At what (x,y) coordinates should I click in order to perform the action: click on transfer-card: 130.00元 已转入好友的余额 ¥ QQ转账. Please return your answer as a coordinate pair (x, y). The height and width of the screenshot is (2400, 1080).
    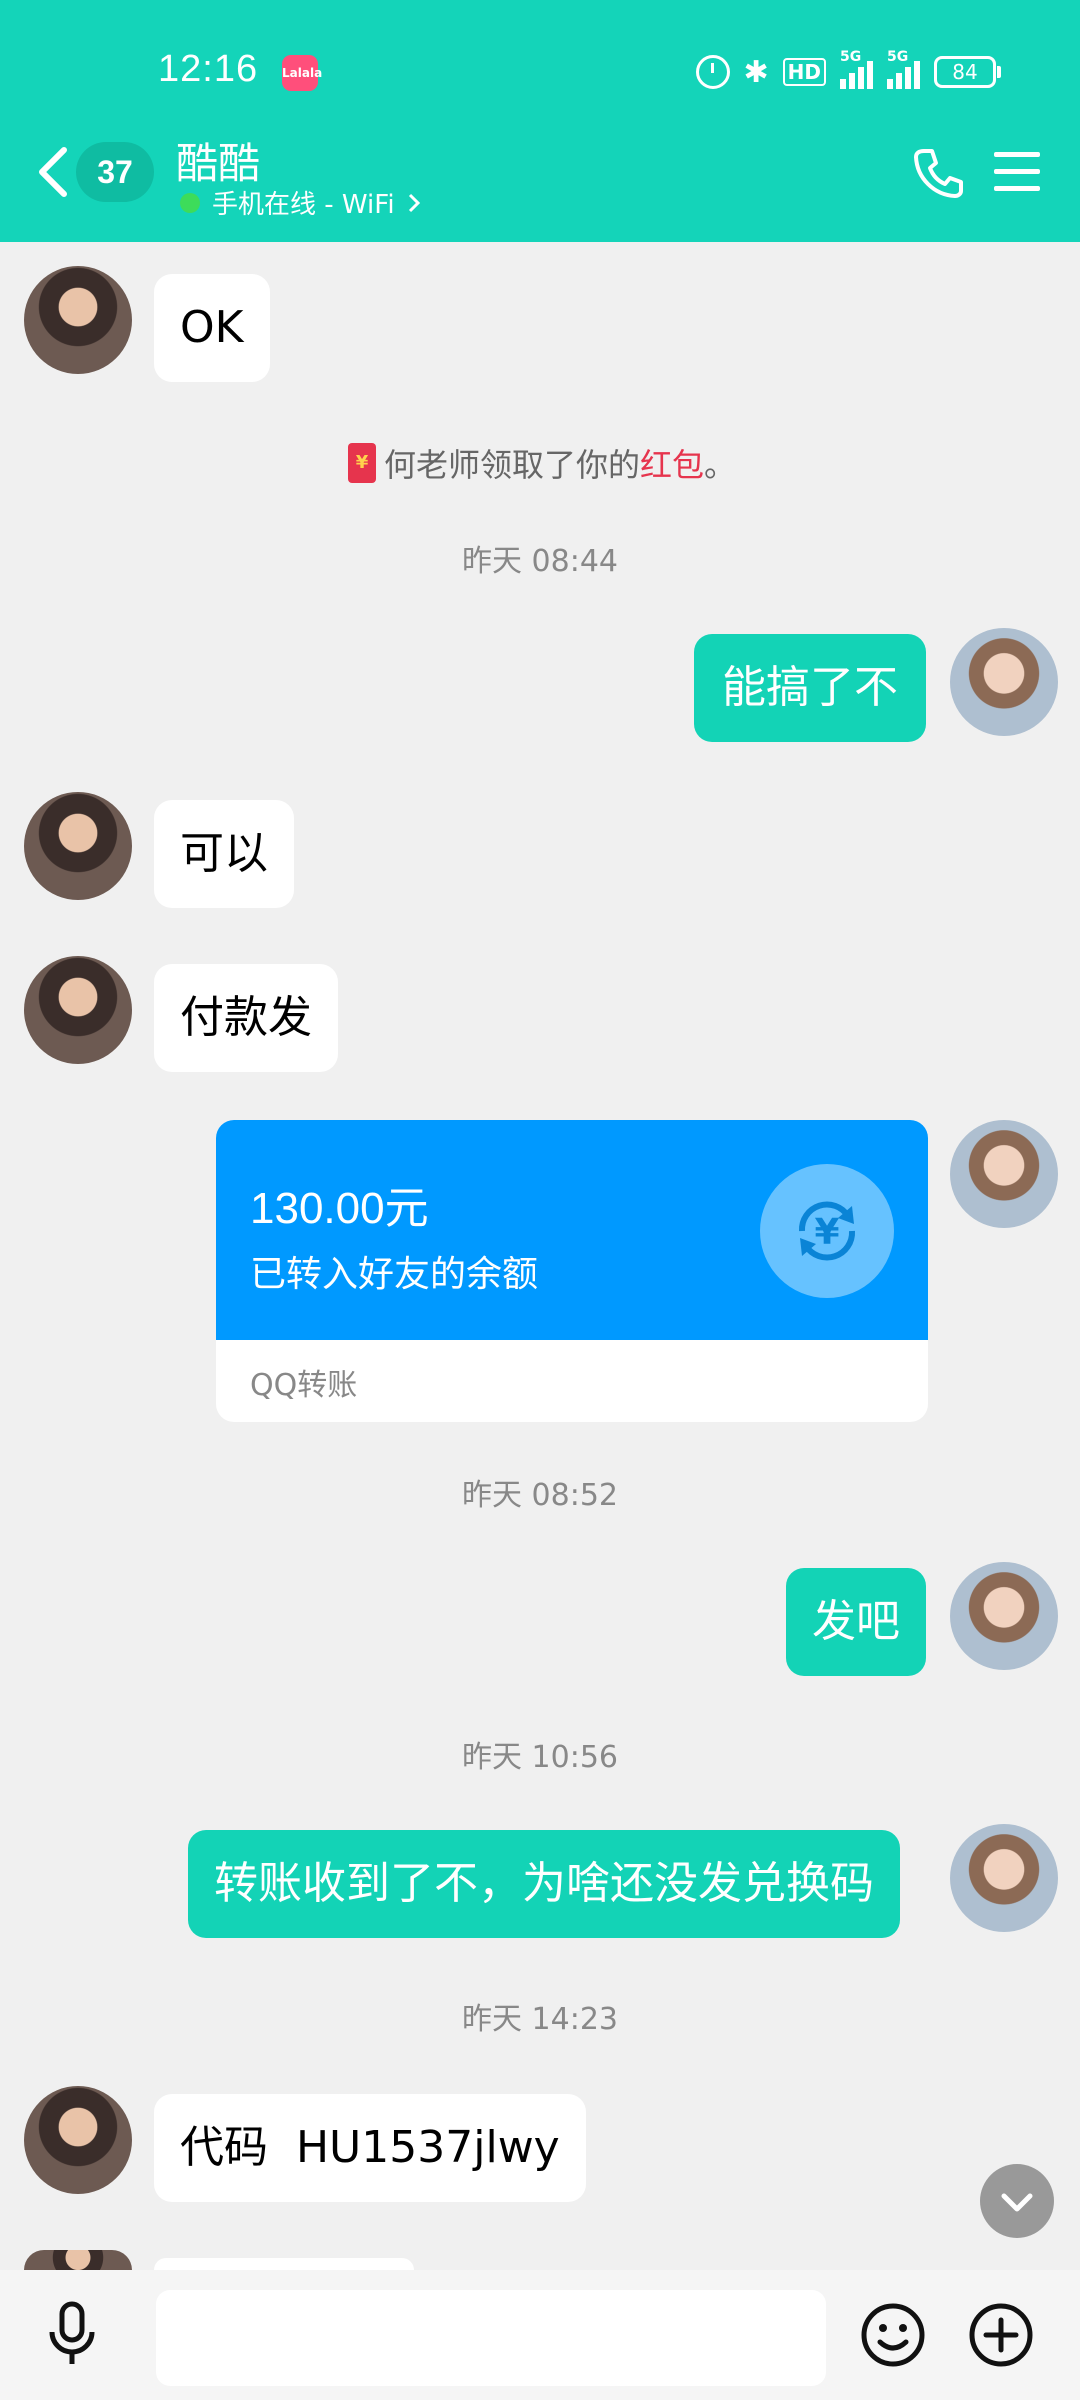
    Looking at the image, I should click on (572, 1271).